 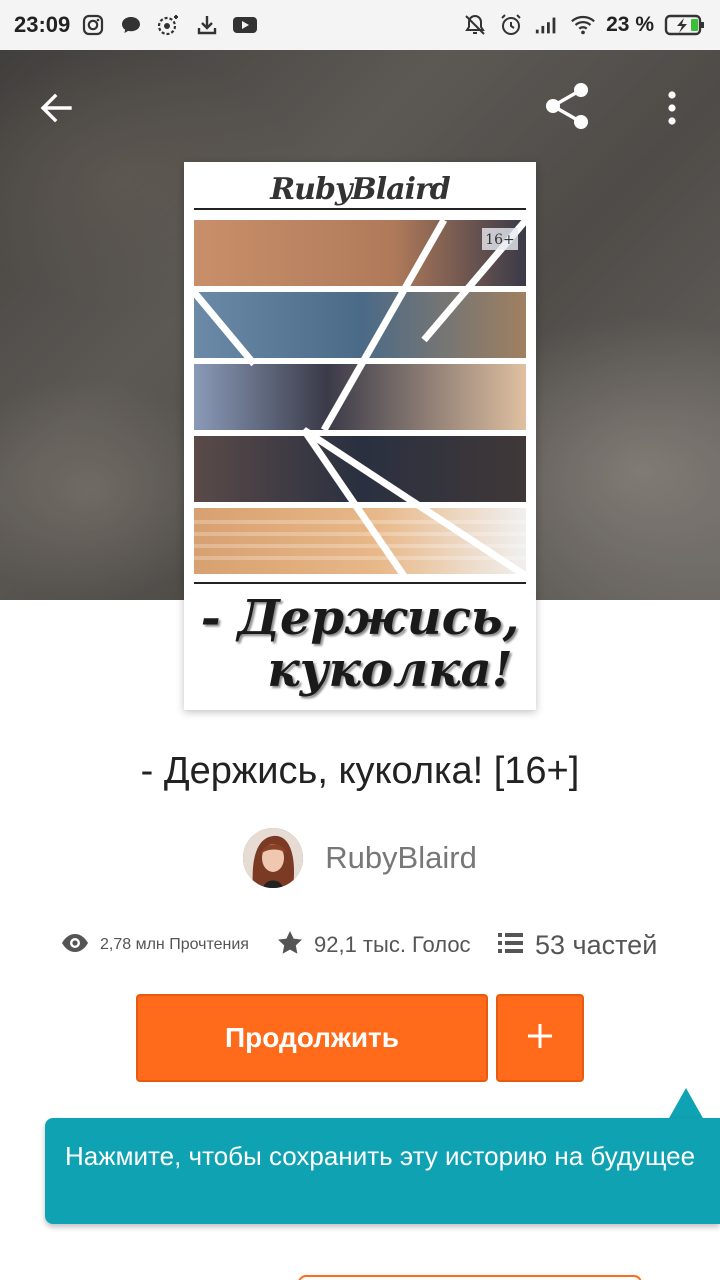 What do you see at coordinates (401, 858) in the screenshot?
I see `author-name: RubyBlaird` at bounding box center [401, 858].